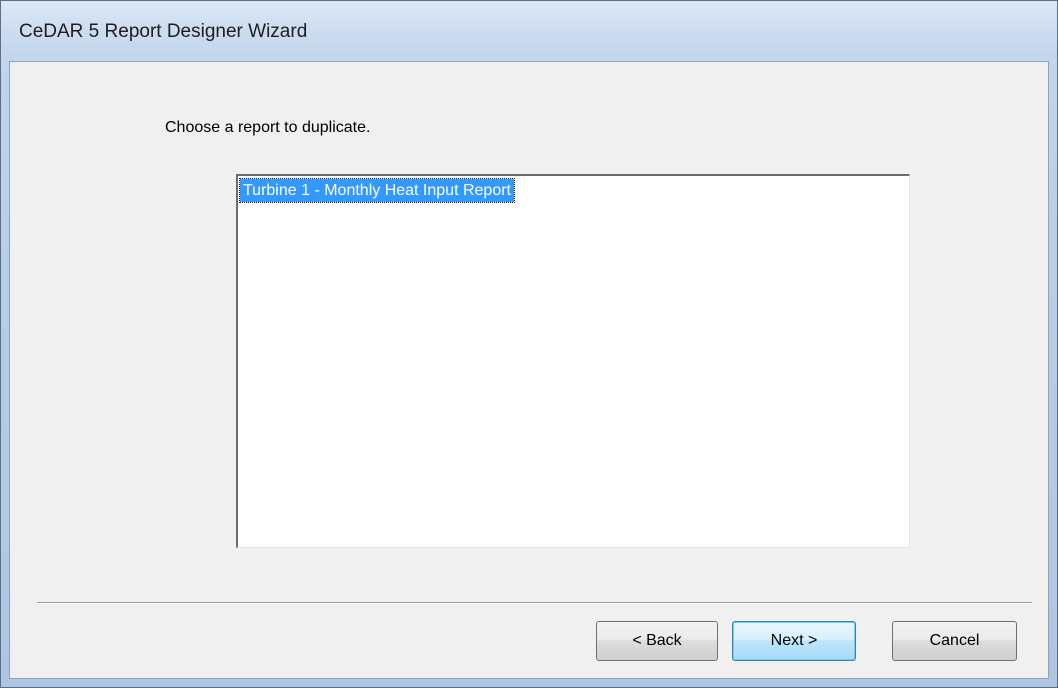 The height and width of the screenshot is (688, 1058). I want to click on window-title: CeDAR 5 Report Designer Wizard, so click(163, 31).